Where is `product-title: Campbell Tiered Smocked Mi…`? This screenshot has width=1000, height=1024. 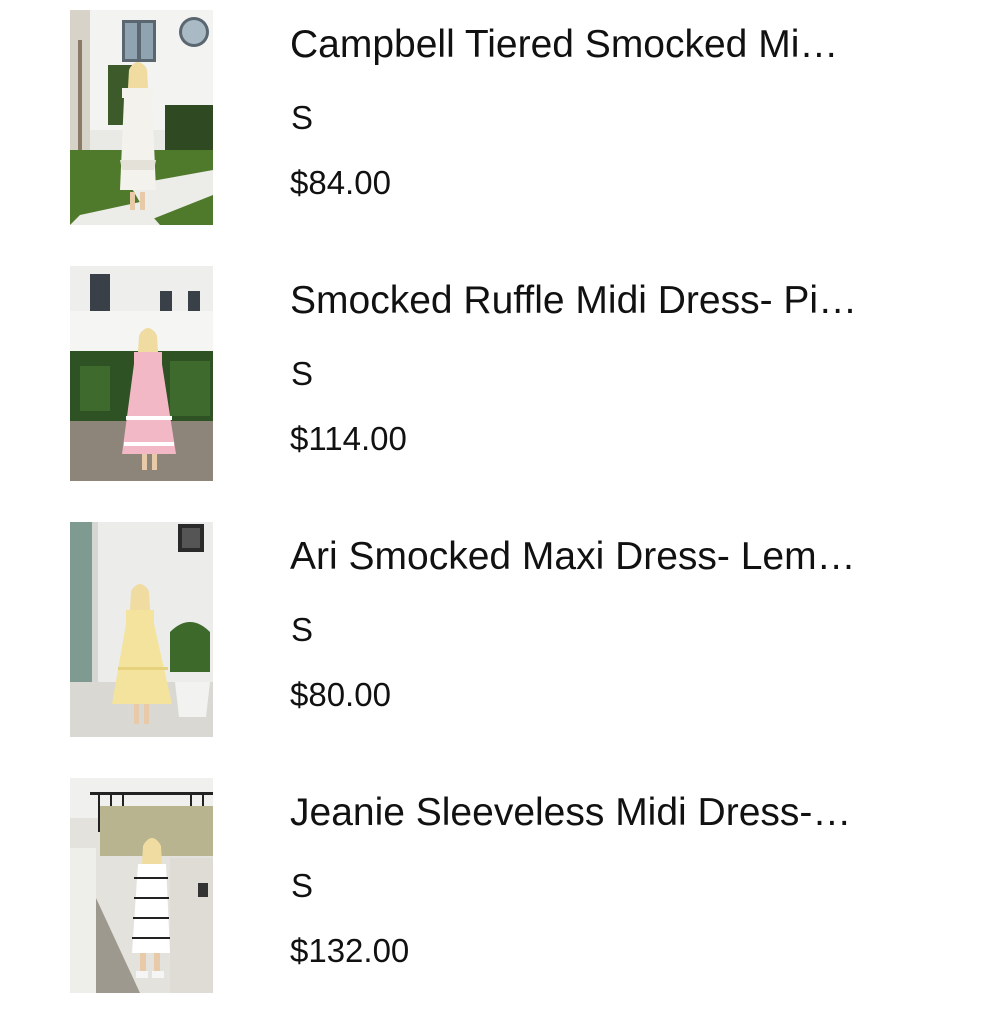 product-title: Campbell Tiered Smocked Mi… is located at coordinates (610, 45).